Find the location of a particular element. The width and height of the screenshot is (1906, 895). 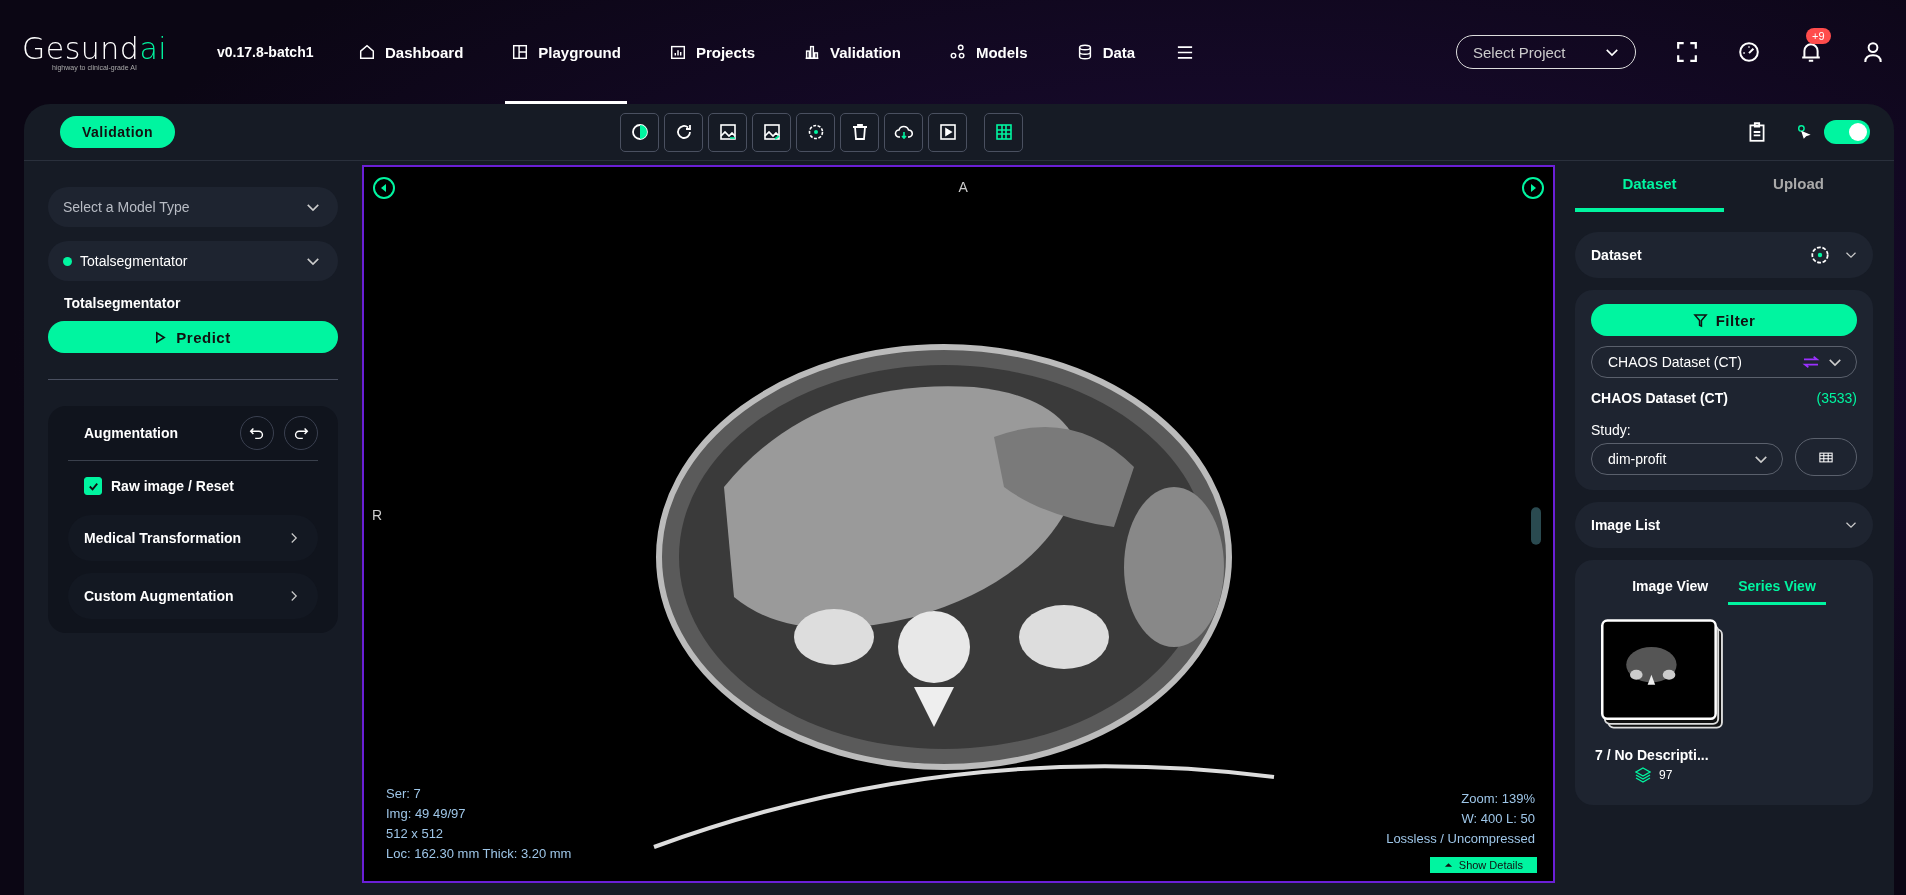

model-select: Totalsegmentator is located at coordinates (193, 261).